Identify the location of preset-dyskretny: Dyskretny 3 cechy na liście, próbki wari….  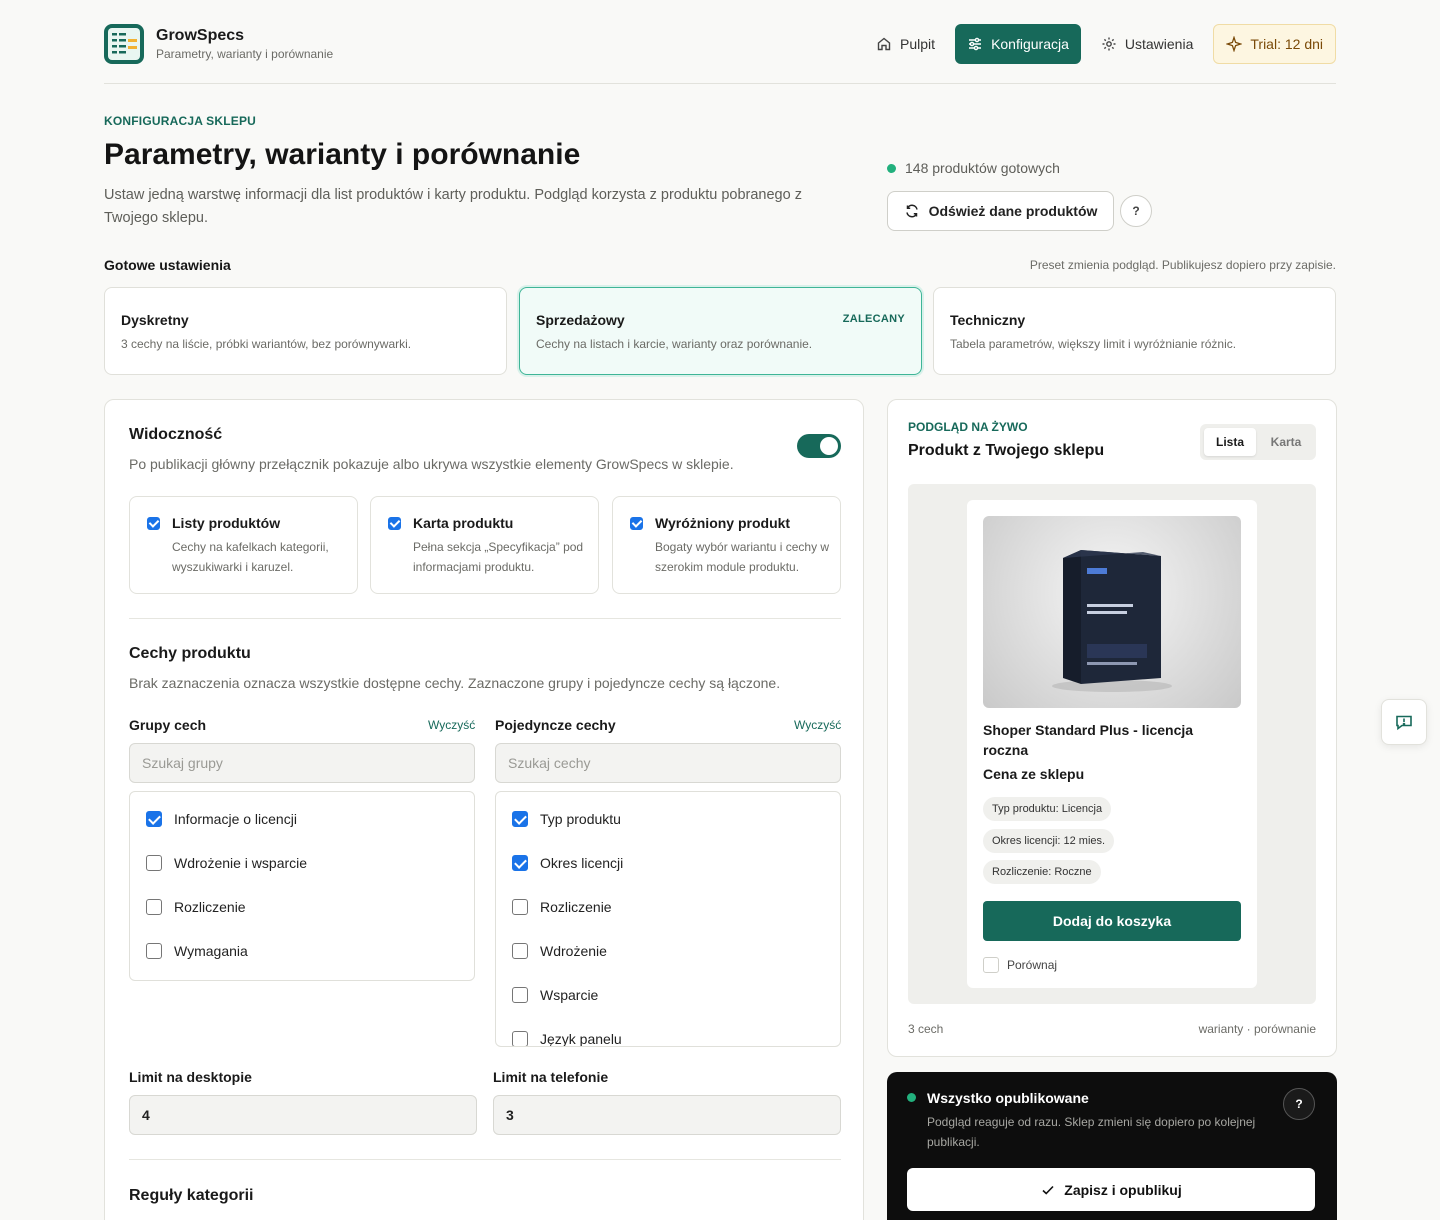
(305, 331).